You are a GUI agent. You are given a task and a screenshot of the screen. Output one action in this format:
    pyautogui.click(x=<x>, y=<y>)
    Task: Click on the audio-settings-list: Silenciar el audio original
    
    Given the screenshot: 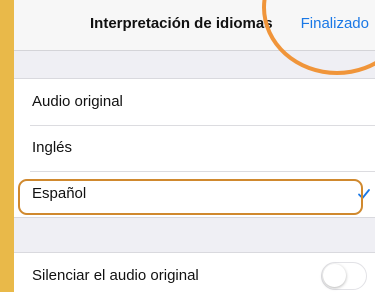 What is the action you would take?
    pyautogui.click(x=194, y=272)
    